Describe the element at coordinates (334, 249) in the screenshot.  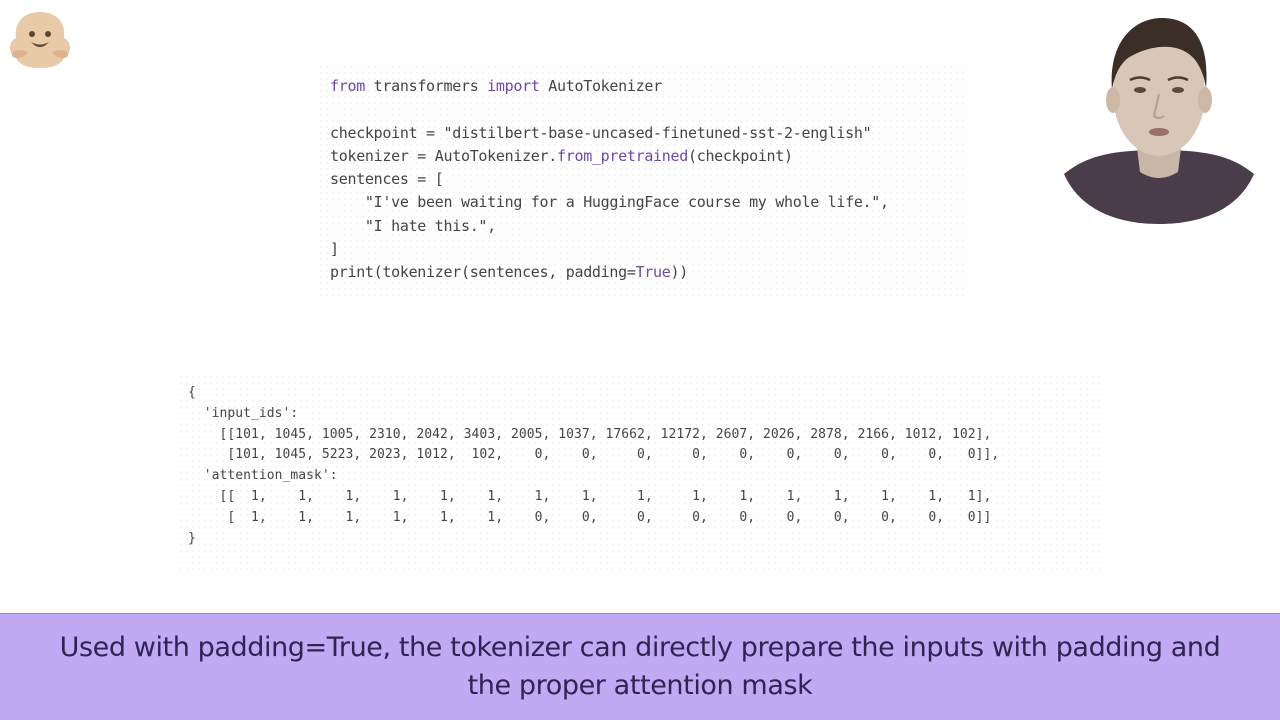
I see `code-token: ]` at that location.